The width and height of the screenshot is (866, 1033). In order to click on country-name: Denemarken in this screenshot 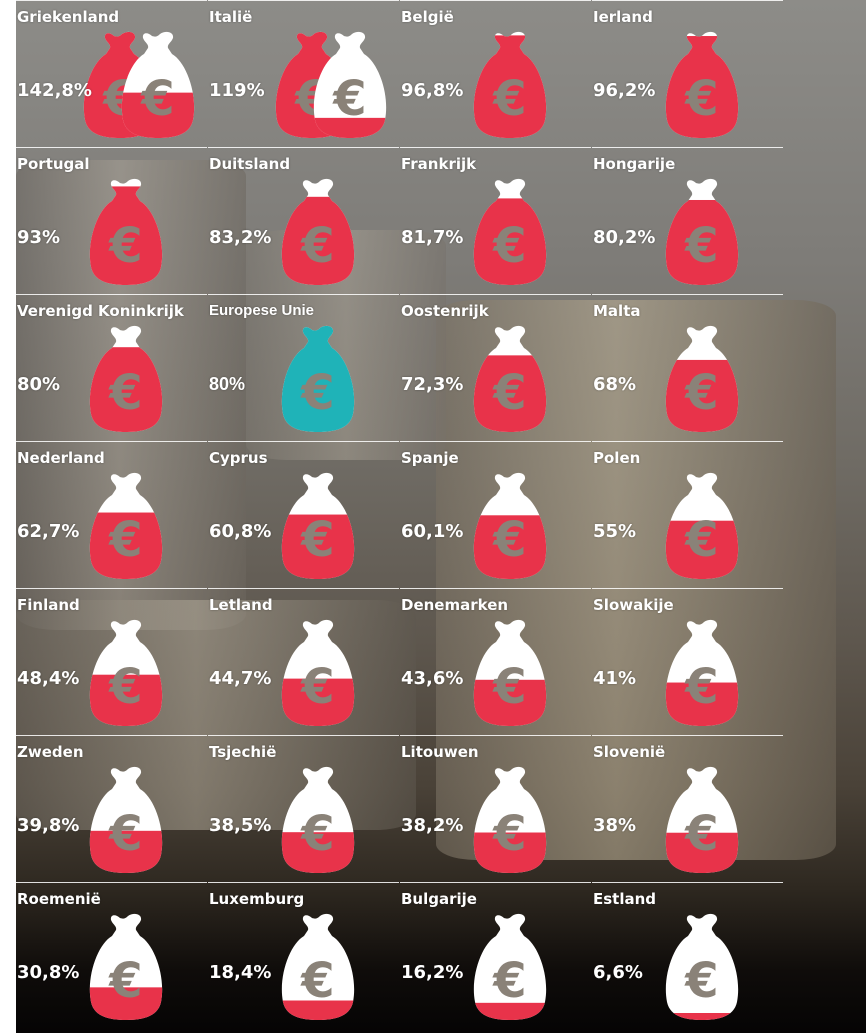, I will do `click(455, 605)`.